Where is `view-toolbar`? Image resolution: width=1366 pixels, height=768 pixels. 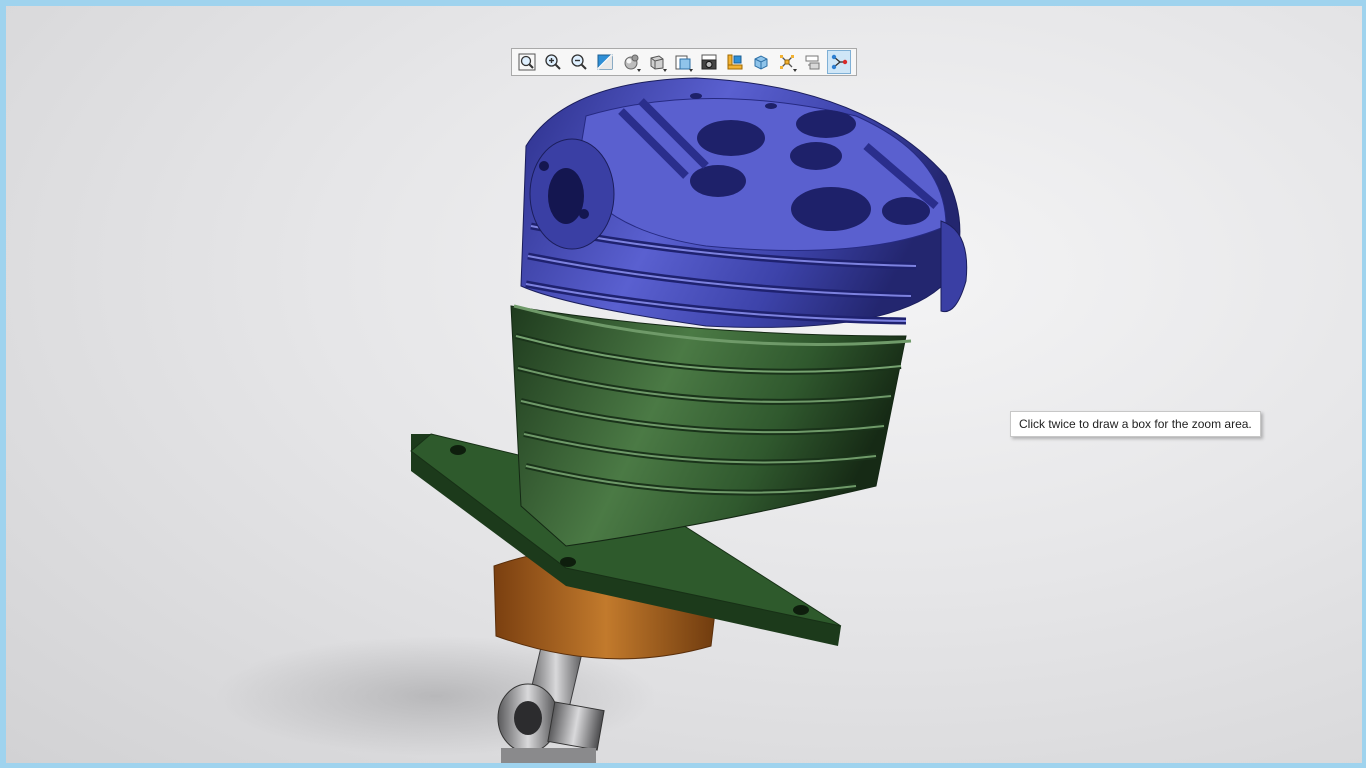
view-toolbar is located at coordinates (684, 62).